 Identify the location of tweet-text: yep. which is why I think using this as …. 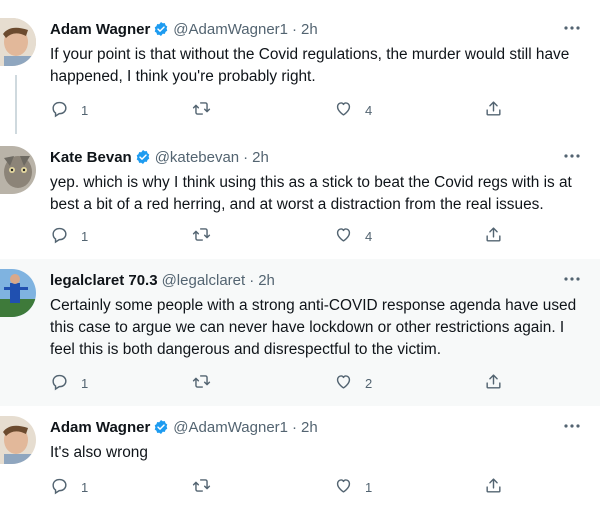
(311, 193).